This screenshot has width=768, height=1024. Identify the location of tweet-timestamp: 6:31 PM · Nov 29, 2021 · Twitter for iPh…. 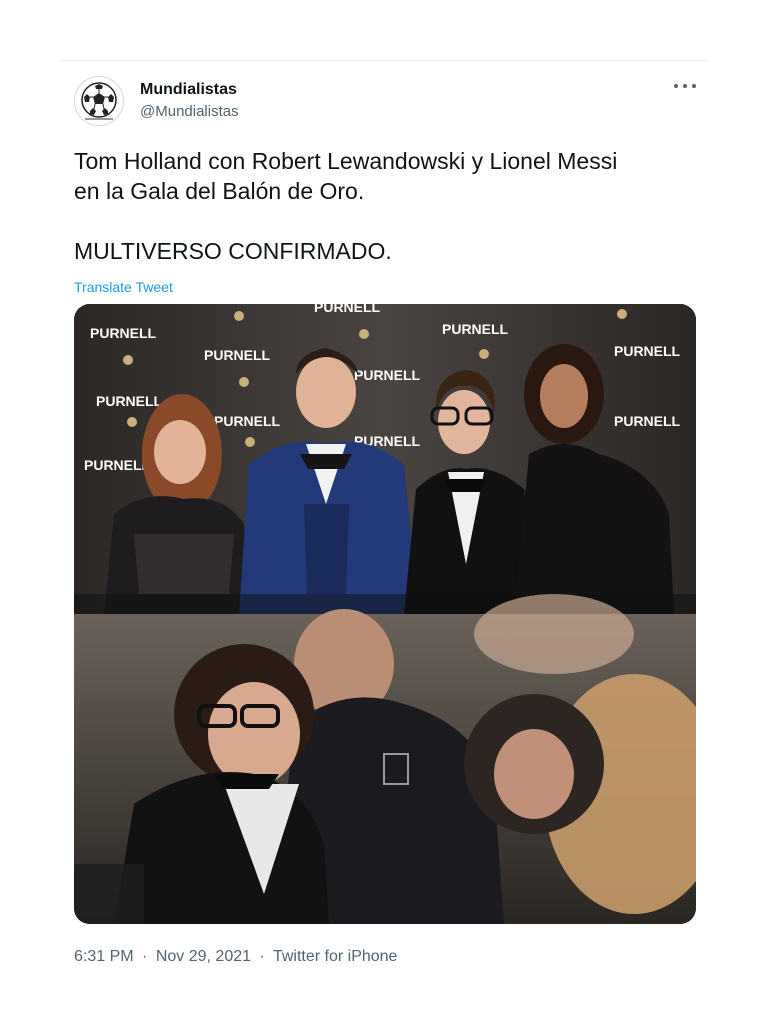
(235, 957).